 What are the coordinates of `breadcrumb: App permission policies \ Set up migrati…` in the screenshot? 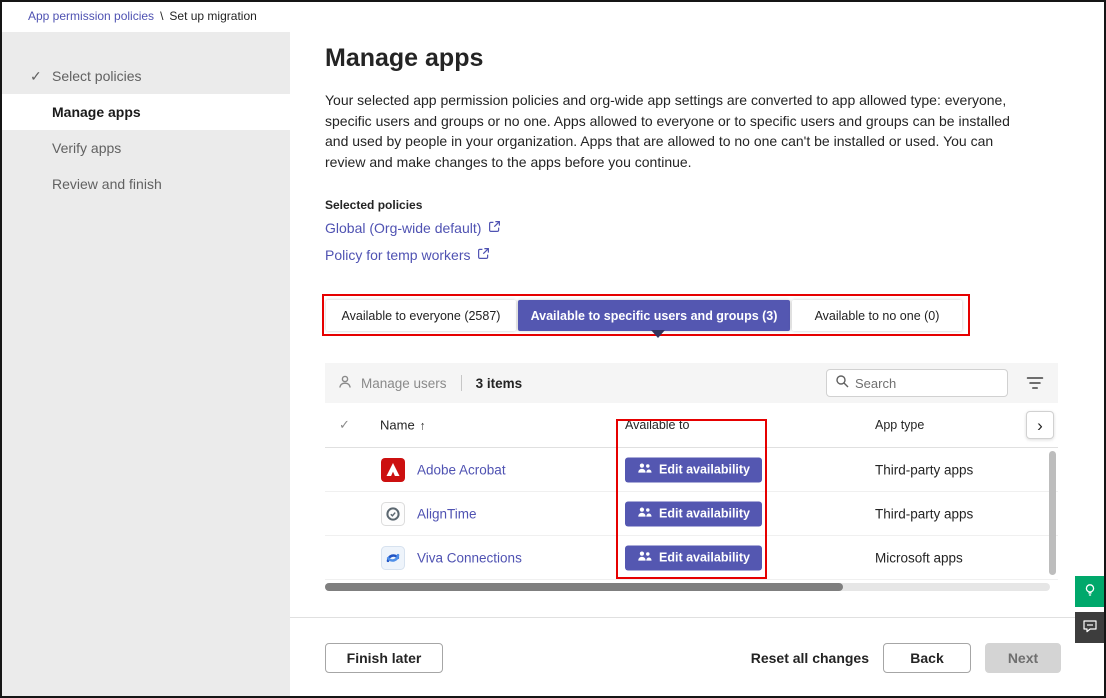 It's located at (142, 16).